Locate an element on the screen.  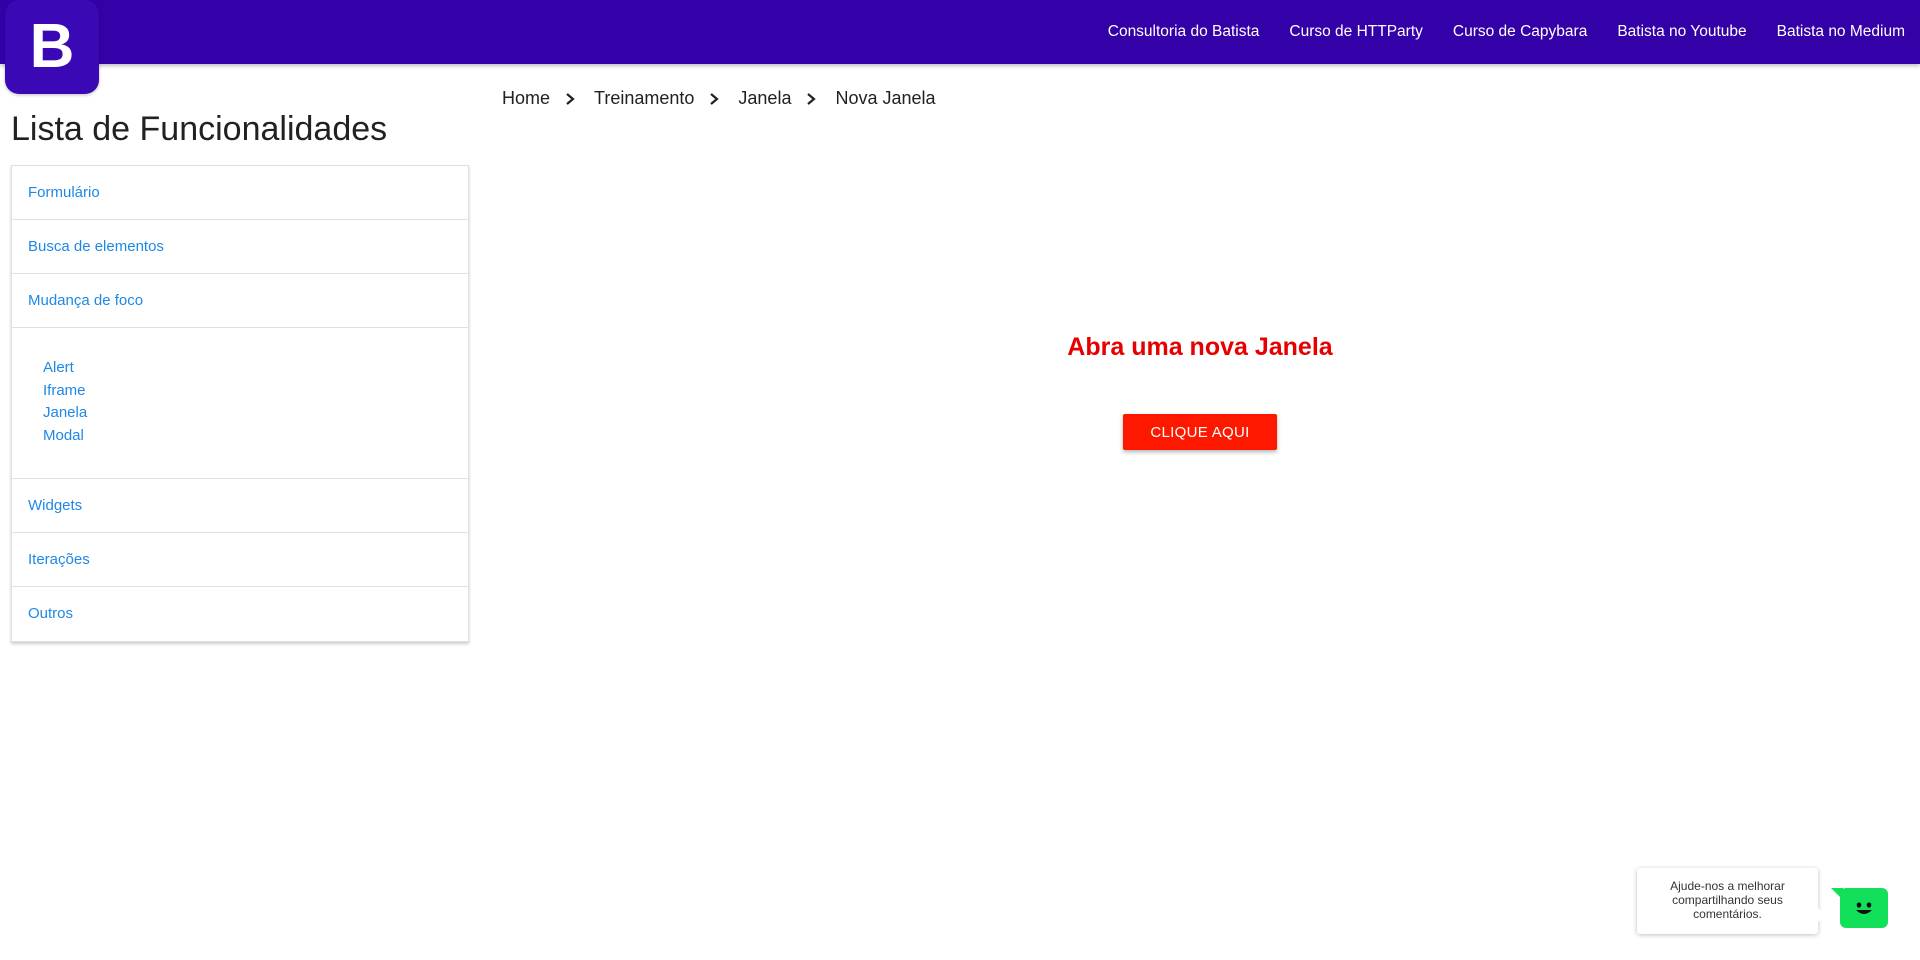
breadcrumb-home: Home is located at coordinates (526, 98).